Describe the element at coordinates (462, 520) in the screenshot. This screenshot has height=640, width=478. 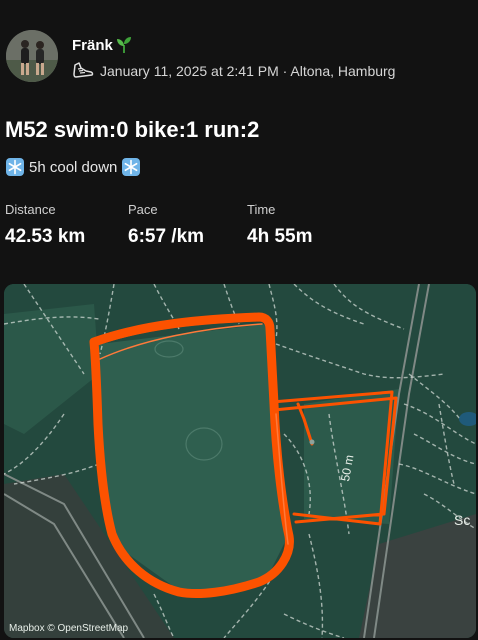
I see `place-label: Sc` at that location.